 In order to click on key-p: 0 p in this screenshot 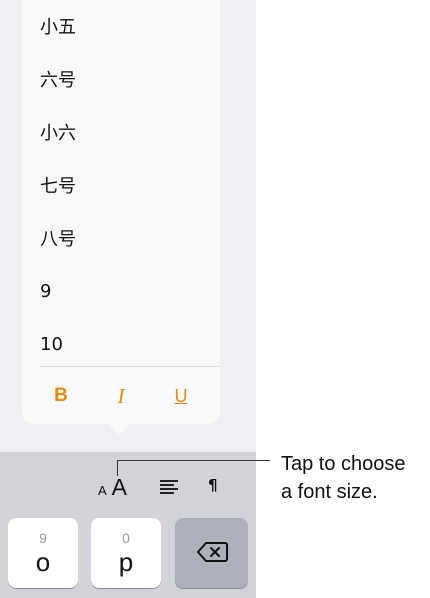, I will do `click(126, 553)`.